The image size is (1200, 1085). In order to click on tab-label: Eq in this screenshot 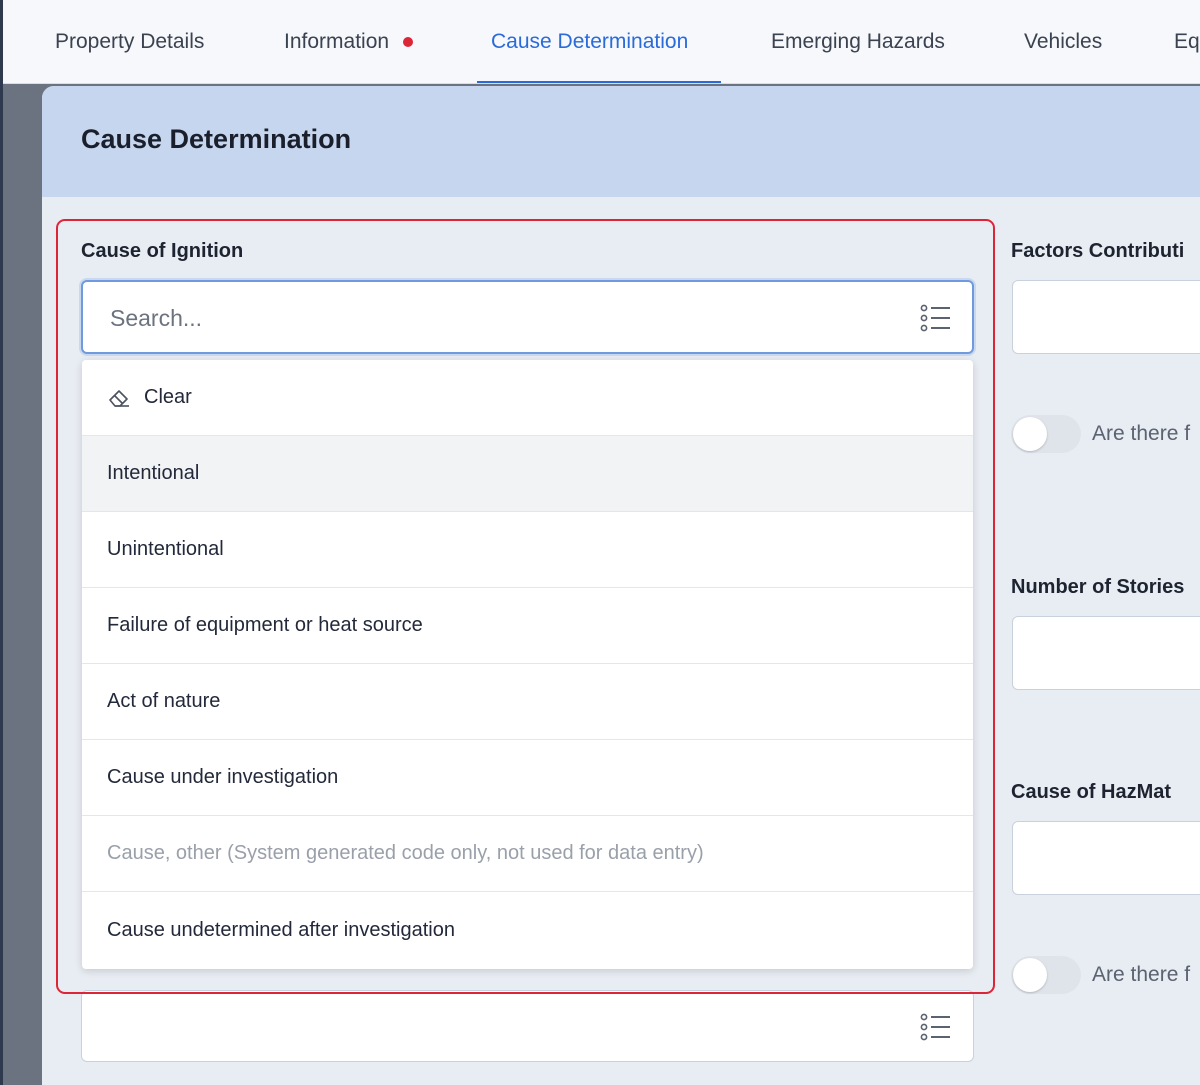, I will do `click(1187, 41)`.